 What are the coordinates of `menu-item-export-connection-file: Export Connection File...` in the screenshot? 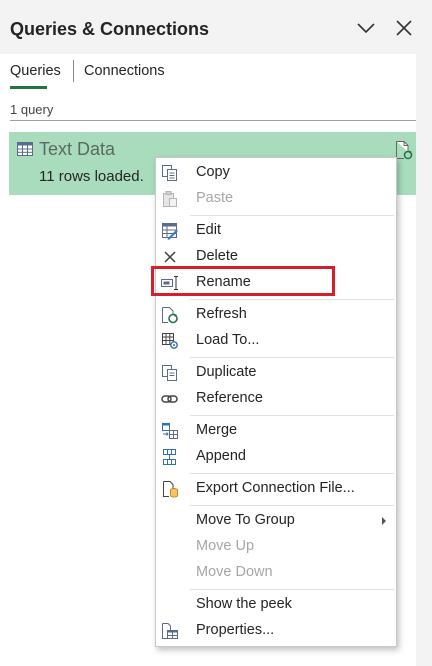 It's located at (276, 489).